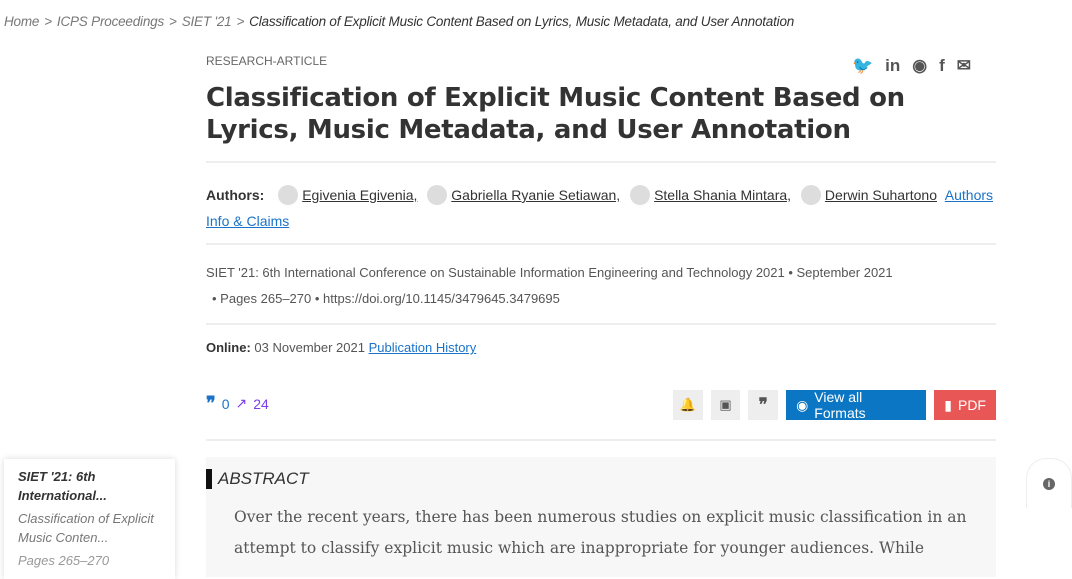 Image resolution: width=1072 pixels, height=579 pixels. What do you see at coordinates (535, 195) in the screenshot?
I see `author-link: Gabriella Ryanie Setiawan,` at bounding box center [535, 195].